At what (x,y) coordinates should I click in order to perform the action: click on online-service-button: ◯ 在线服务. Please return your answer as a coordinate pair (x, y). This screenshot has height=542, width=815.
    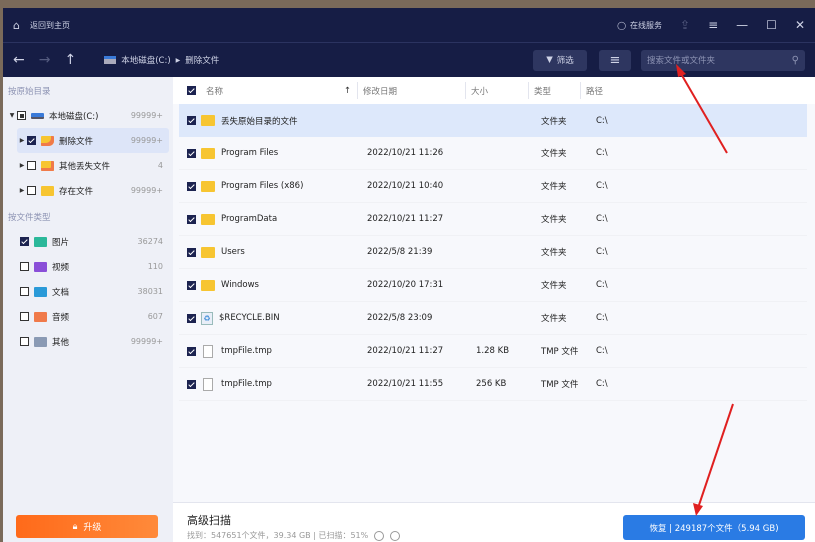
    Looking at the image, I should click on (639, 25).